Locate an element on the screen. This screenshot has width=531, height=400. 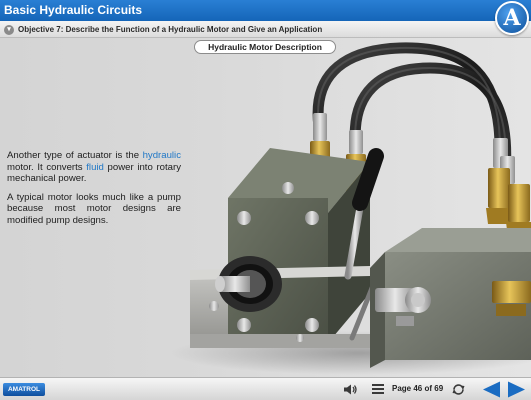
next-arrow-icon is located at coordinates (516, 389).